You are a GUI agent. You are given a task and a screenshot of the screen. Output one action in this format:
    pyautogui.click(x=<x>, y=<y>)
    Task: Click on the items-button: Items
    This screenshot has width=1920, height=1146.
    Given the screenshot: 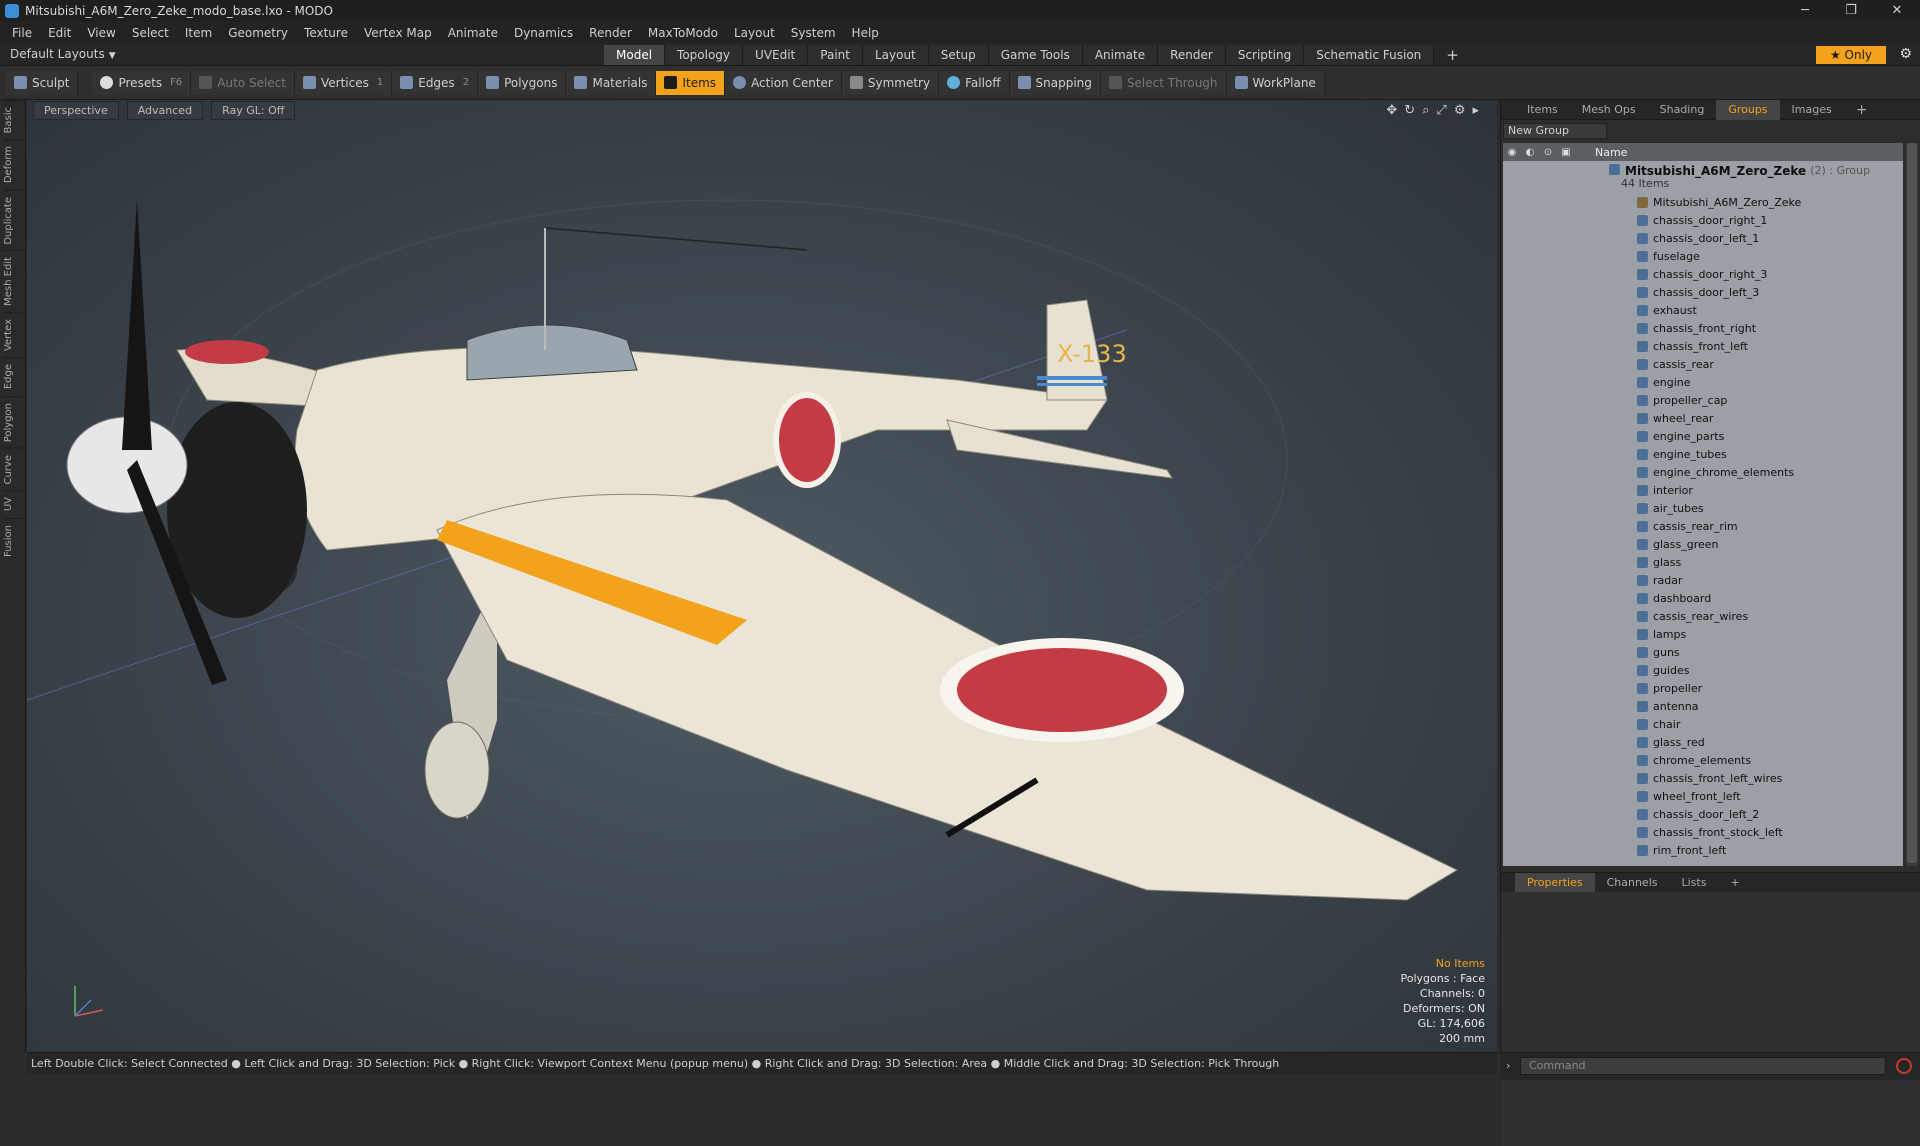 What is the action you would take?
    pyautogui.click(x=691, y=82)
    